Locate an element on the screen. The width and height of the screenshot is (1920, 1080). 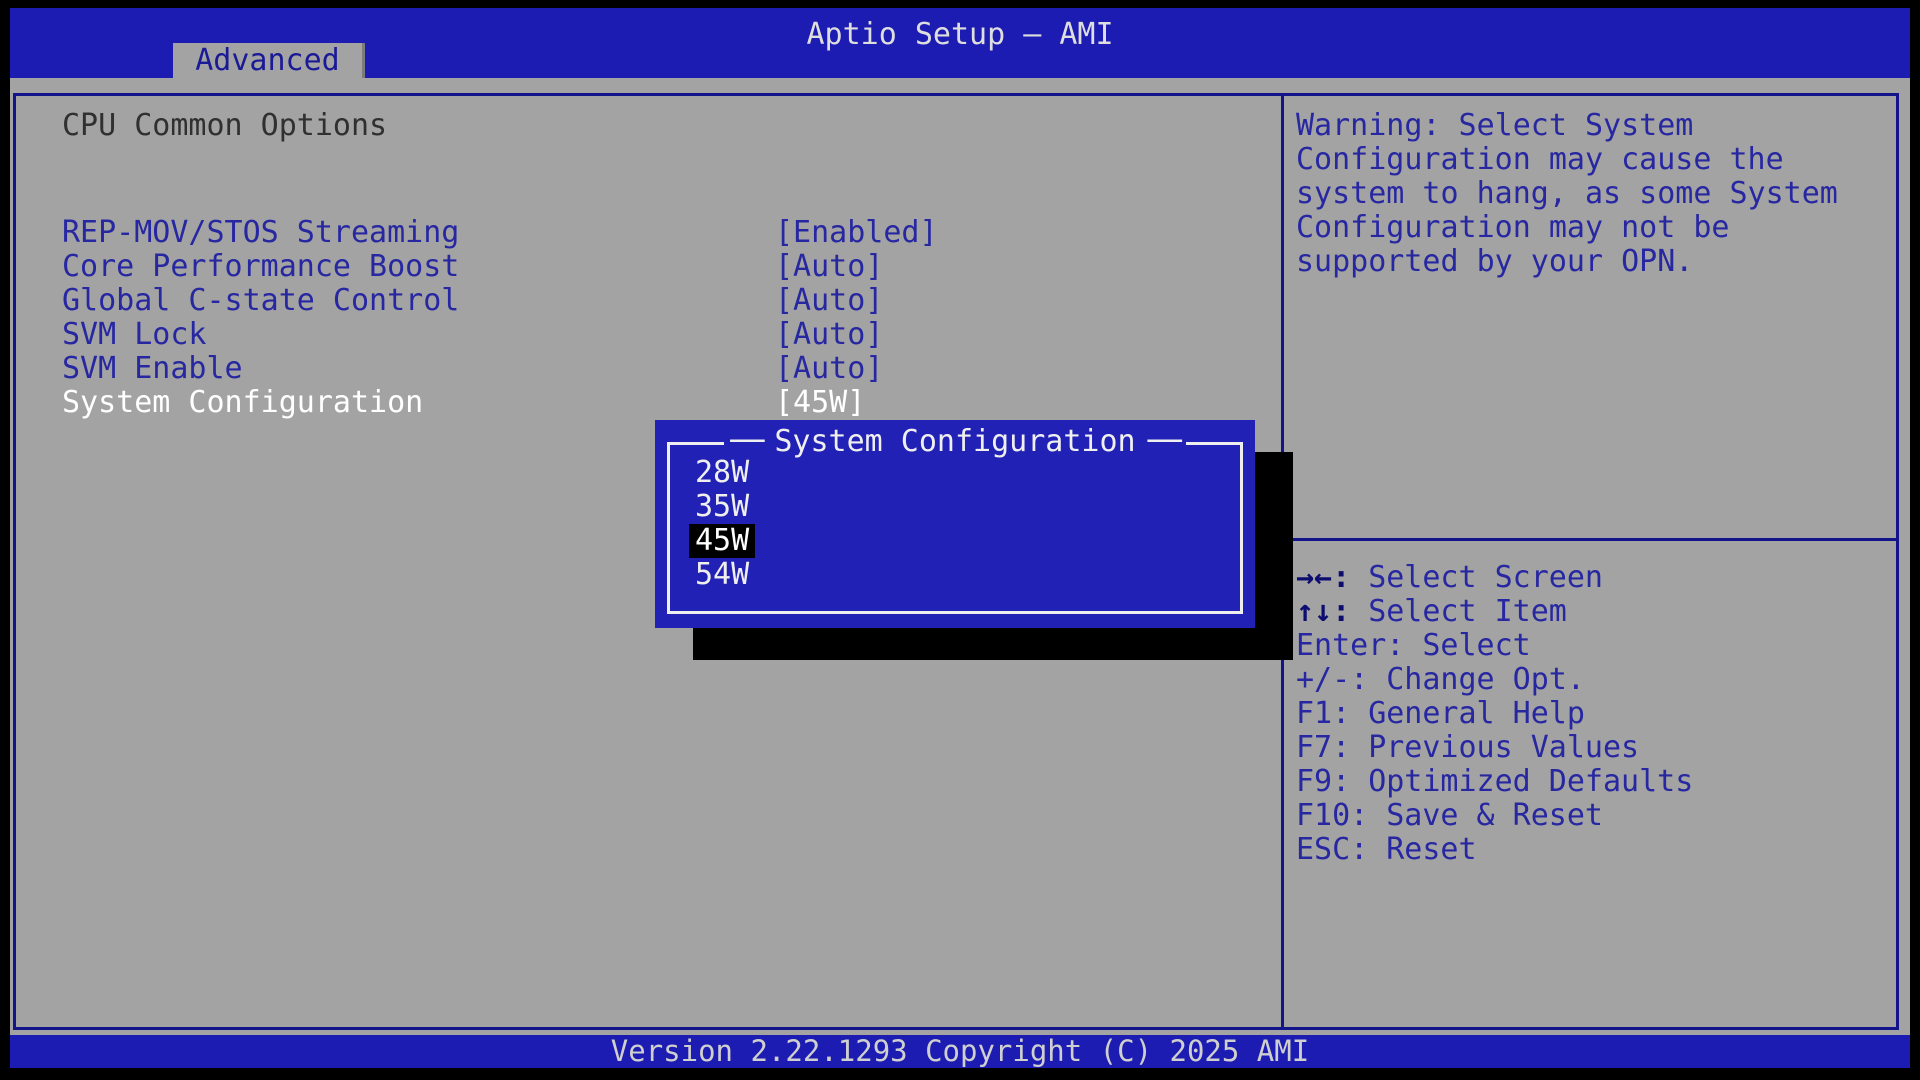
warning-line: Configuration may not be is located at coordinates (1513, 227).